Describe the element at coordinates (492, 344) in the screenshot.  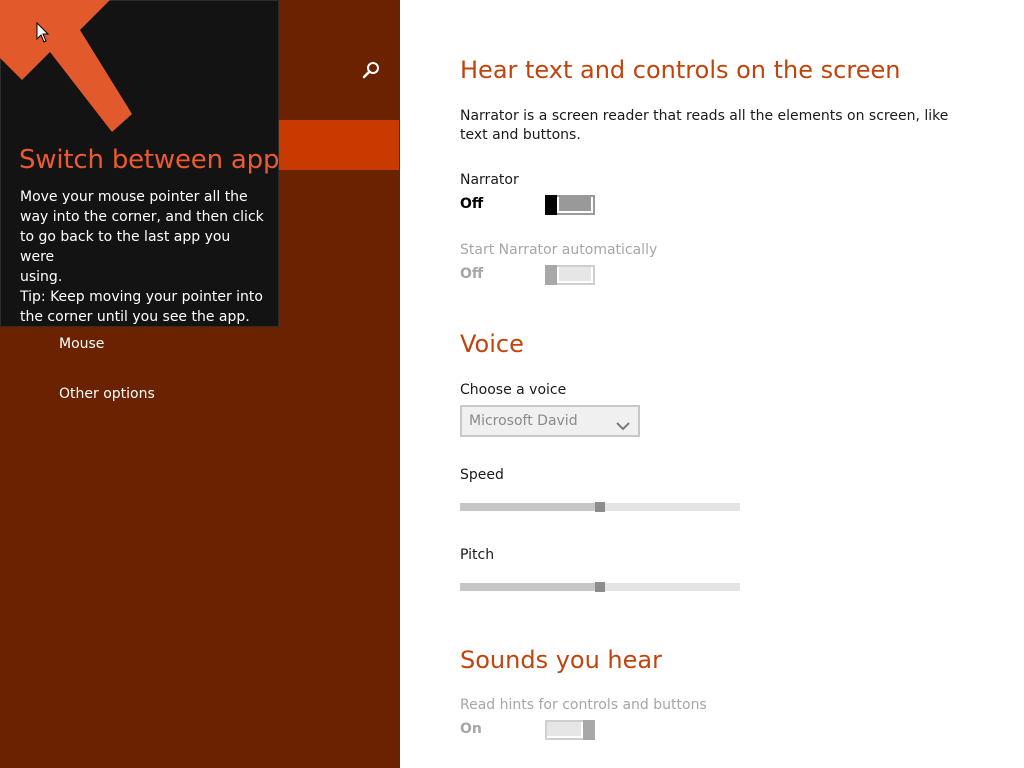
I see `voice-section-title: Voice` at that location.